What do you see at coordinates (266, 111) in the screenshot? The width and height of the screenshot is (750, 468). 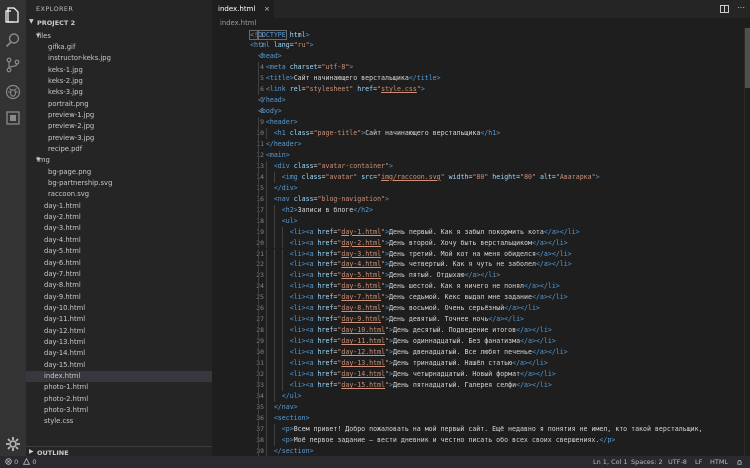 I see `code-line: <body>` at bounding box center [266, 111].